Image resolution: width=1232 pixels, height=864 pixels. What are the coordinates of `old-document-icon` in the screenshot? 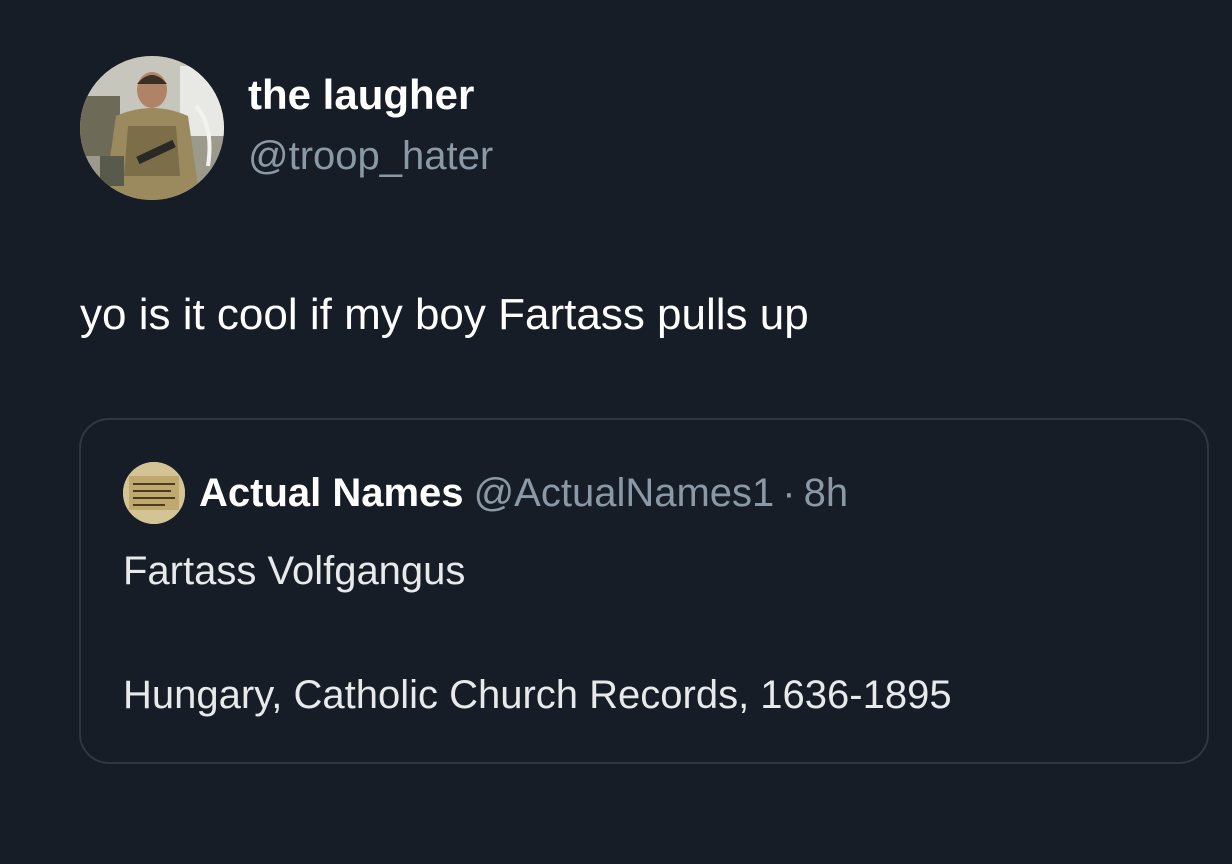 It's located at (154, 493).